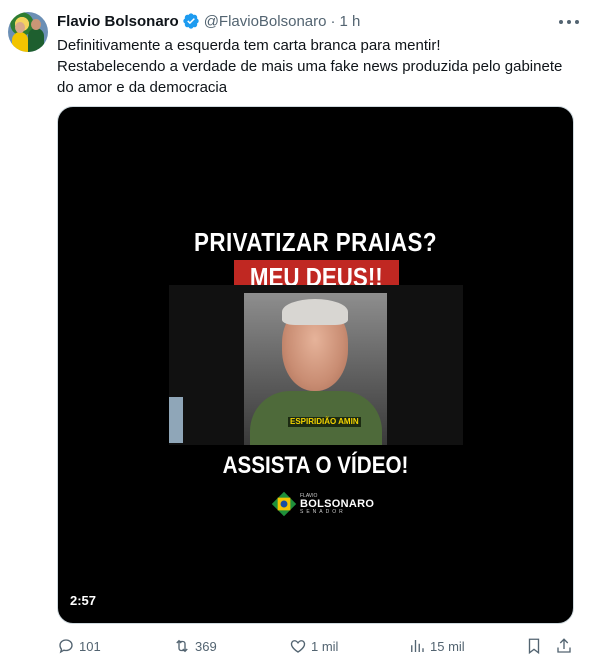 Image resolution: width=609 pixels, height=667 pixels. Describe the element at coordinates (315, 465) in the screenshot. I see `video-cta: ASSISTA O VÍDEO!` at that location.